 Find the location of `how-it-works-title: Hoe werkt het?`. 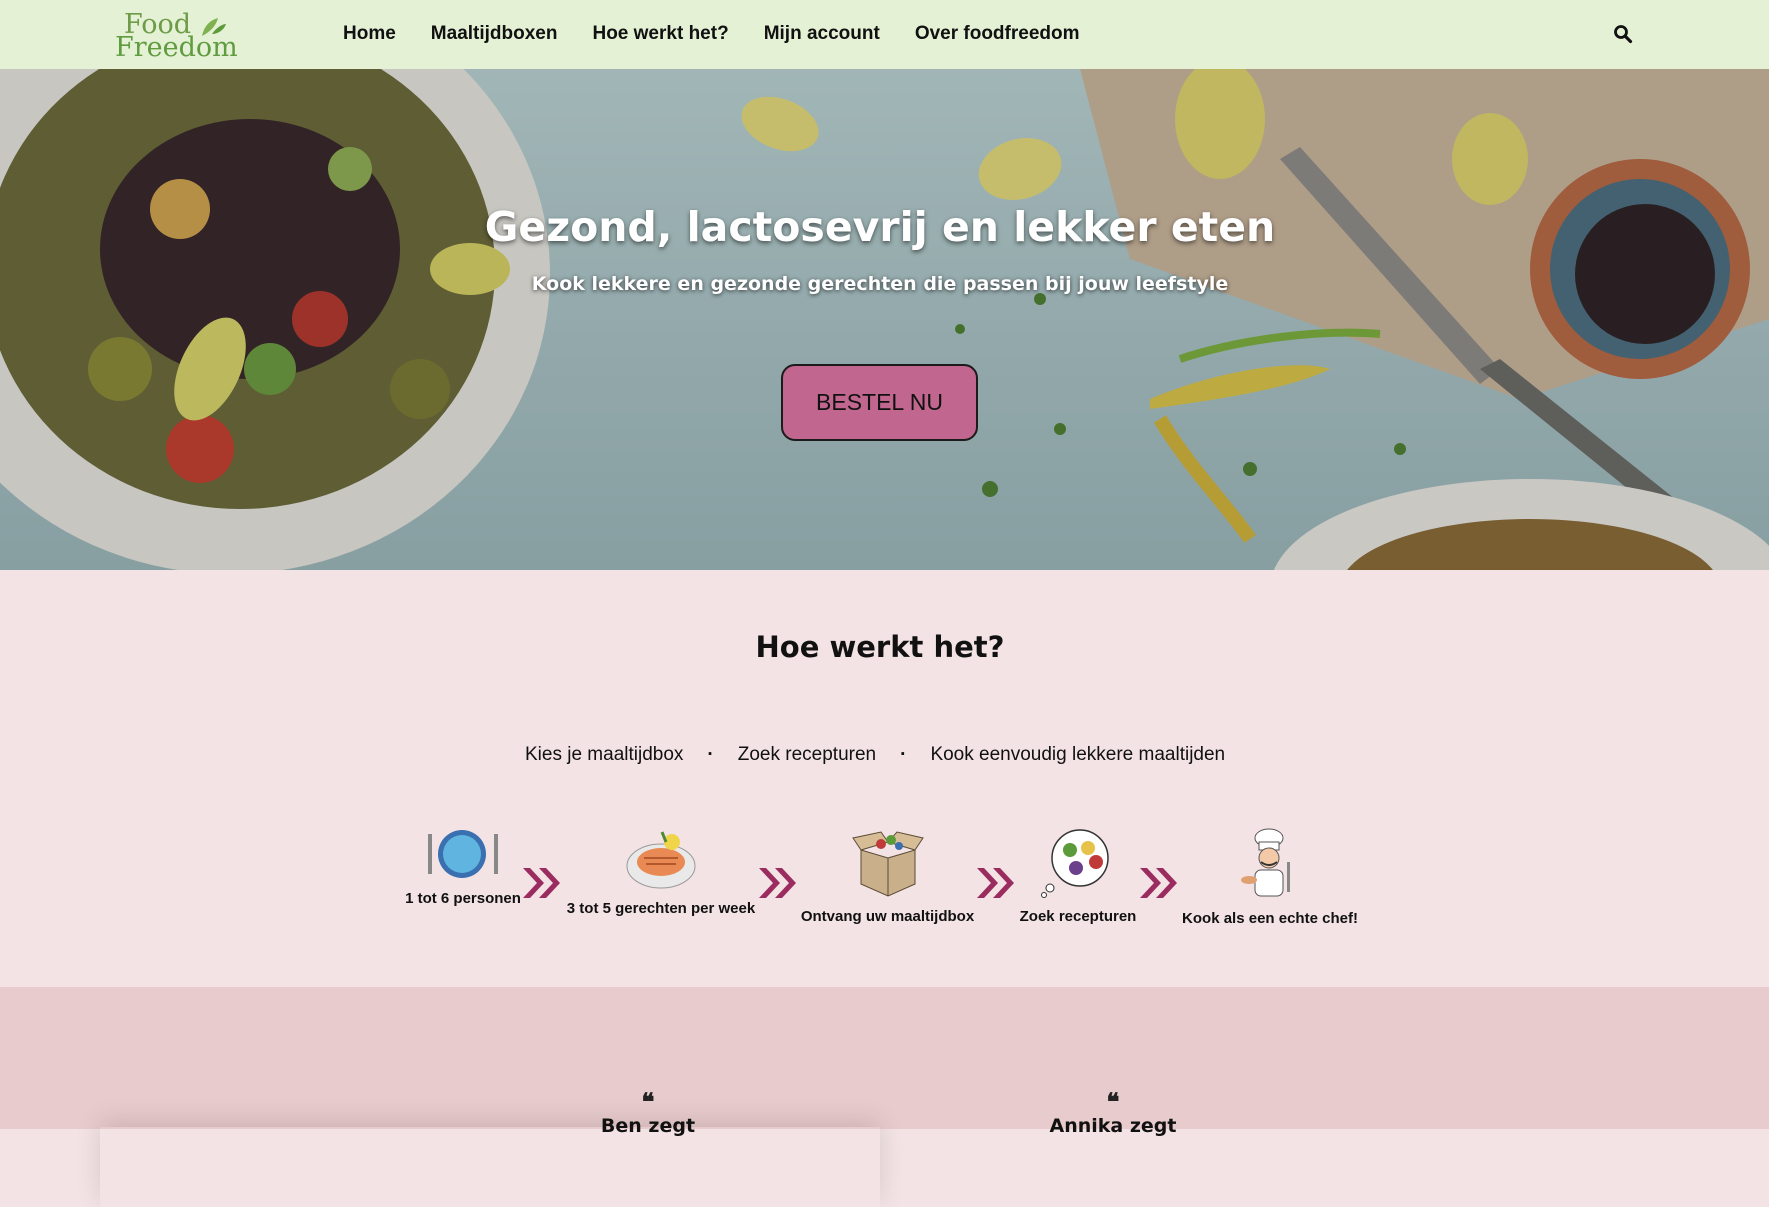

how-it-works-title: Hoe werkt het? is located at coordinates (880, 647).